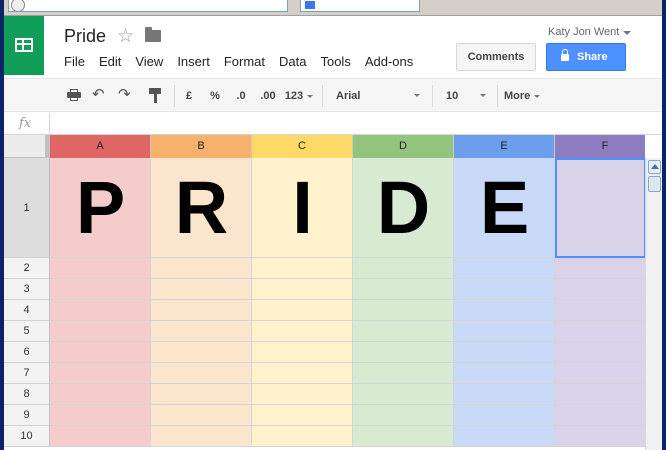 The image size is (666, 450). Describe the element at coordinates (600, 352) in the screenshot. I see `cell-f6` at that location.